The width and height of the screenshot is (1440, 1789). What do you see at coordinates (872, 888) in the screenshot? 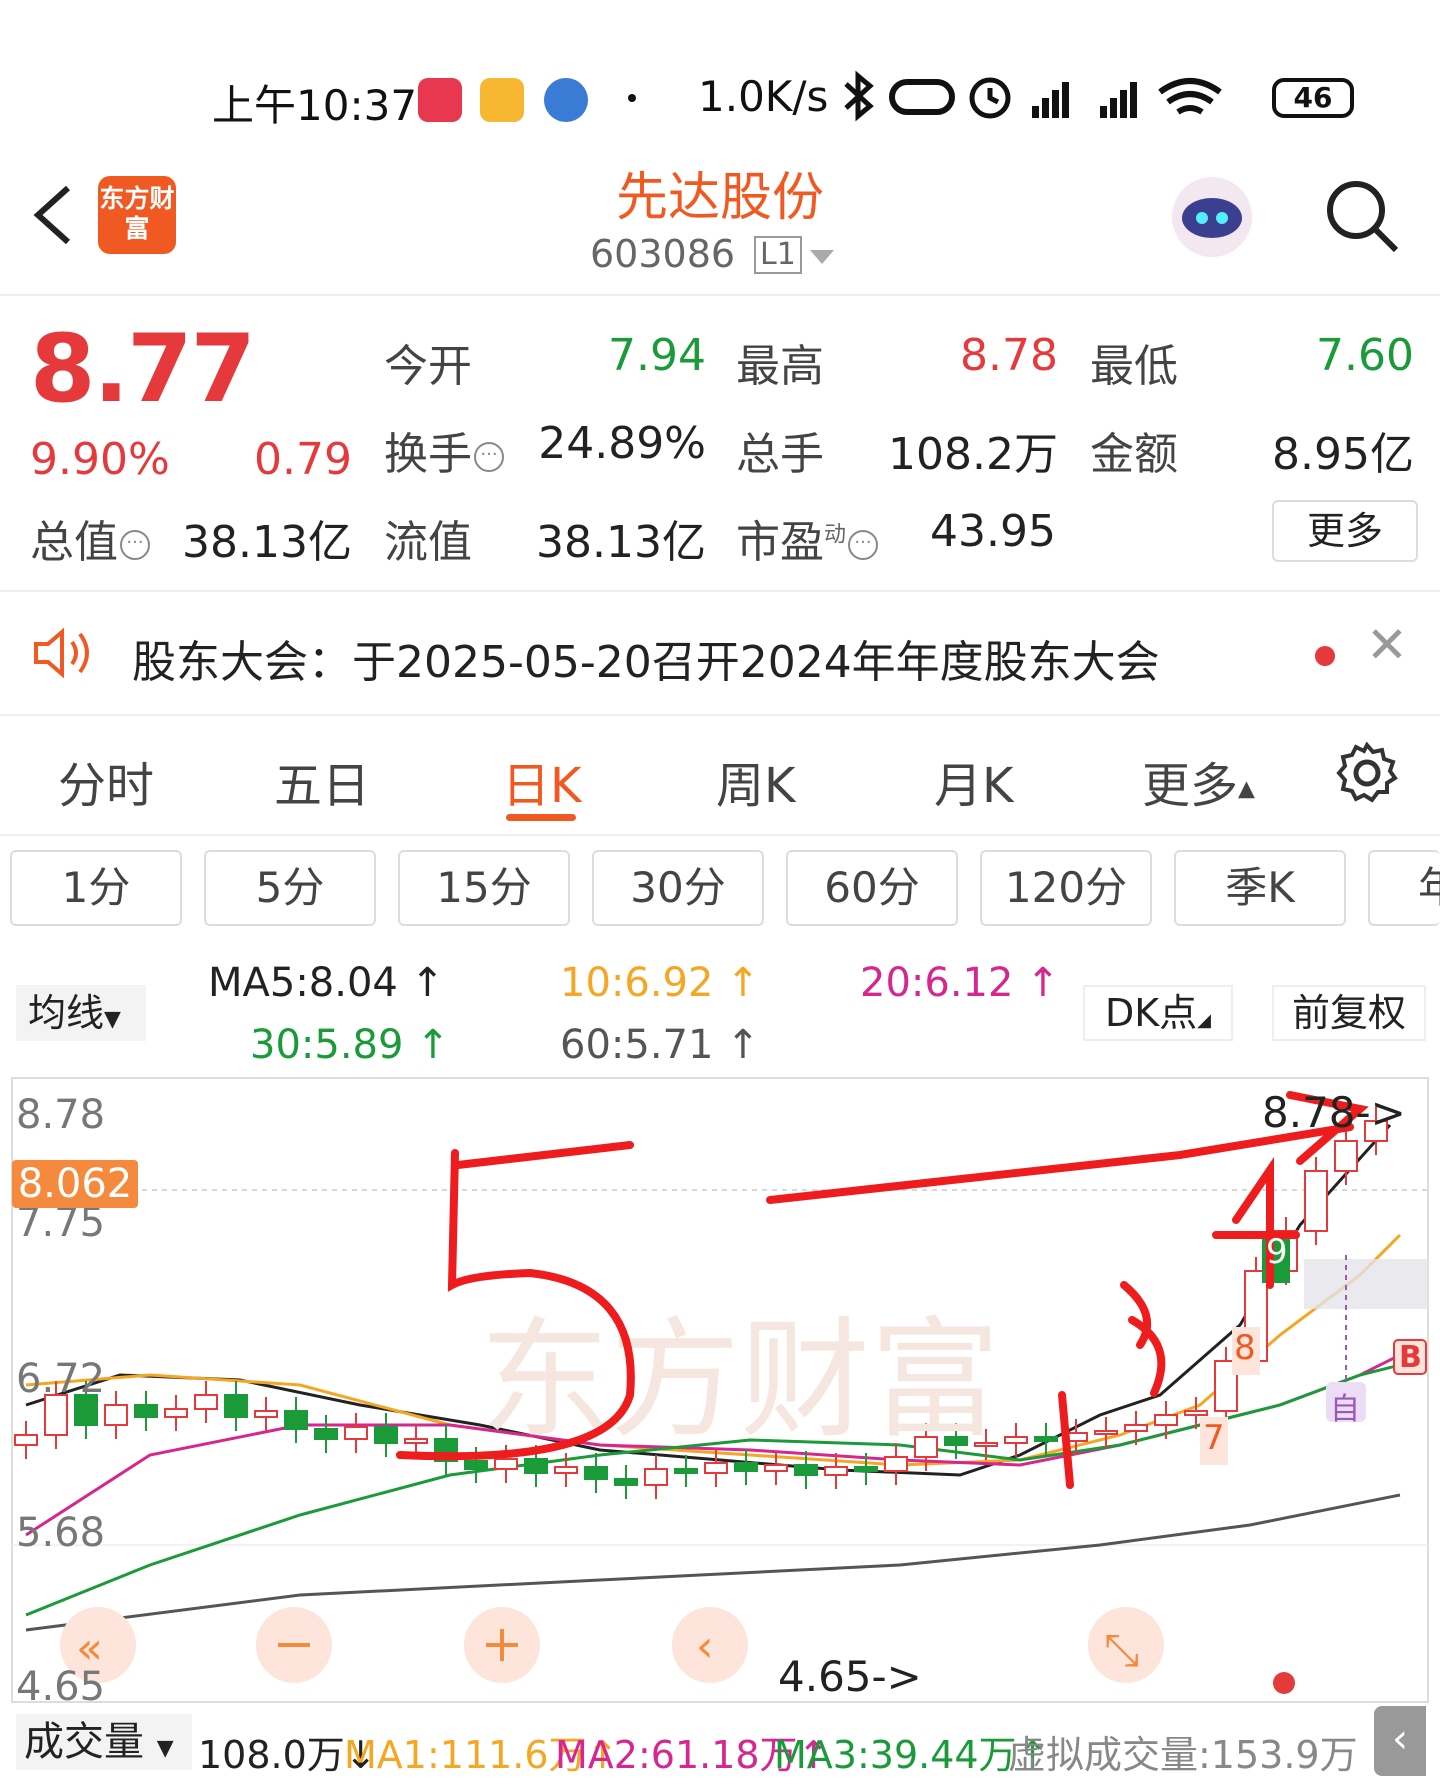
I see `period-60min: 60分` at bounding box center [872, 888].